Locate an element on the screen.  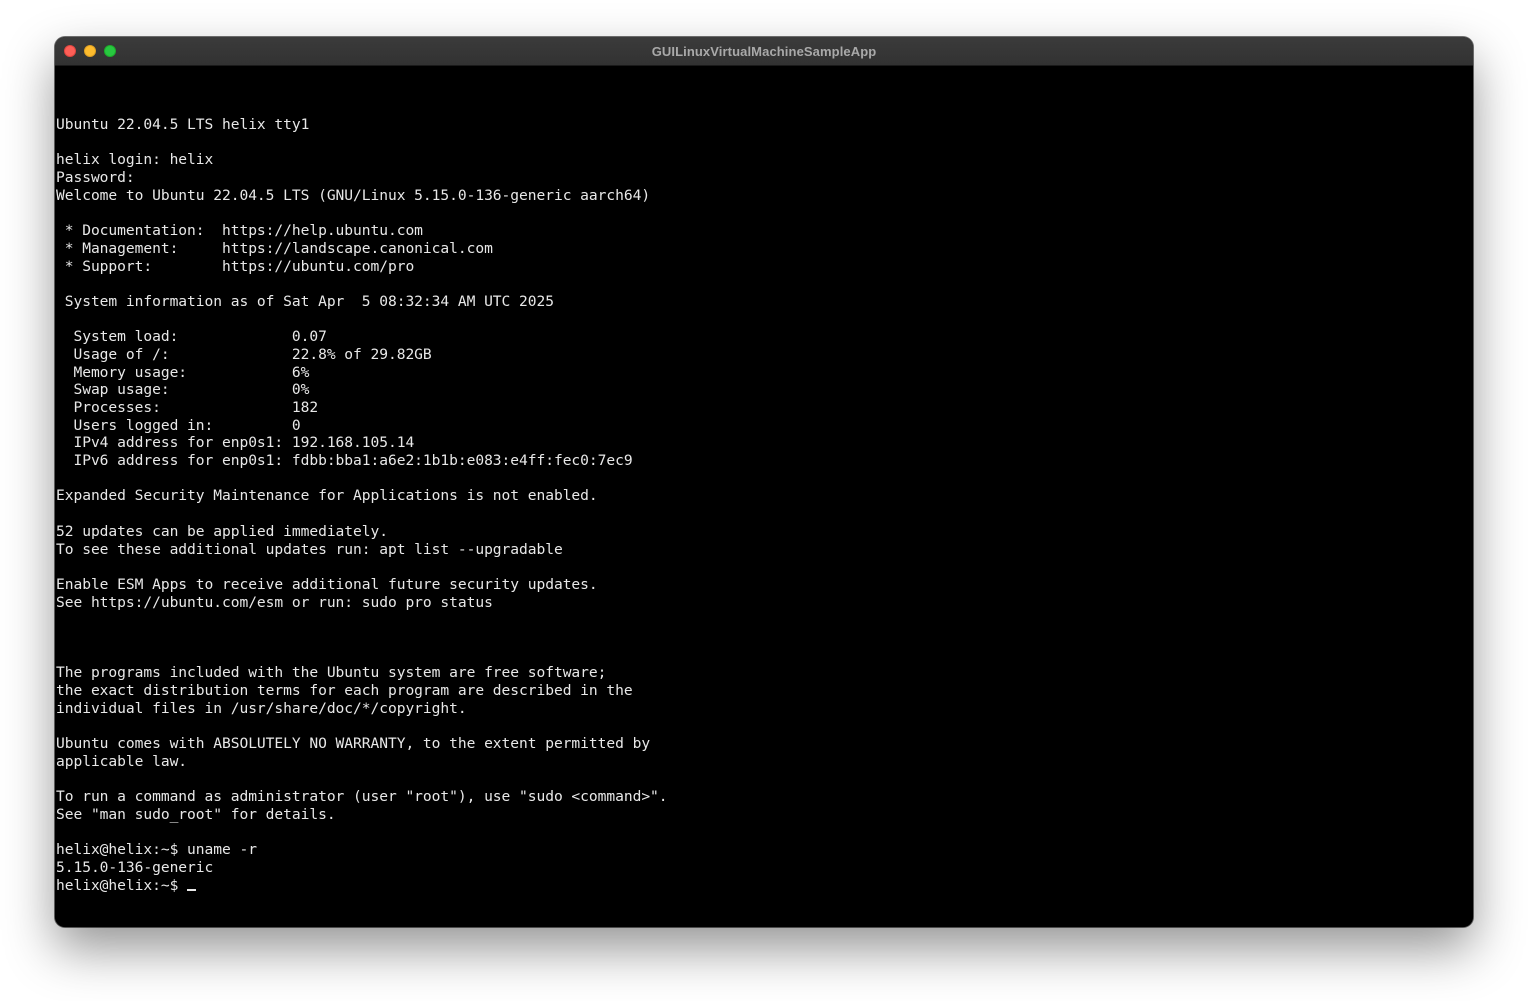
window-title: GUILinuxVirtualMachineSampleApp is located at coordinates (764, 51).